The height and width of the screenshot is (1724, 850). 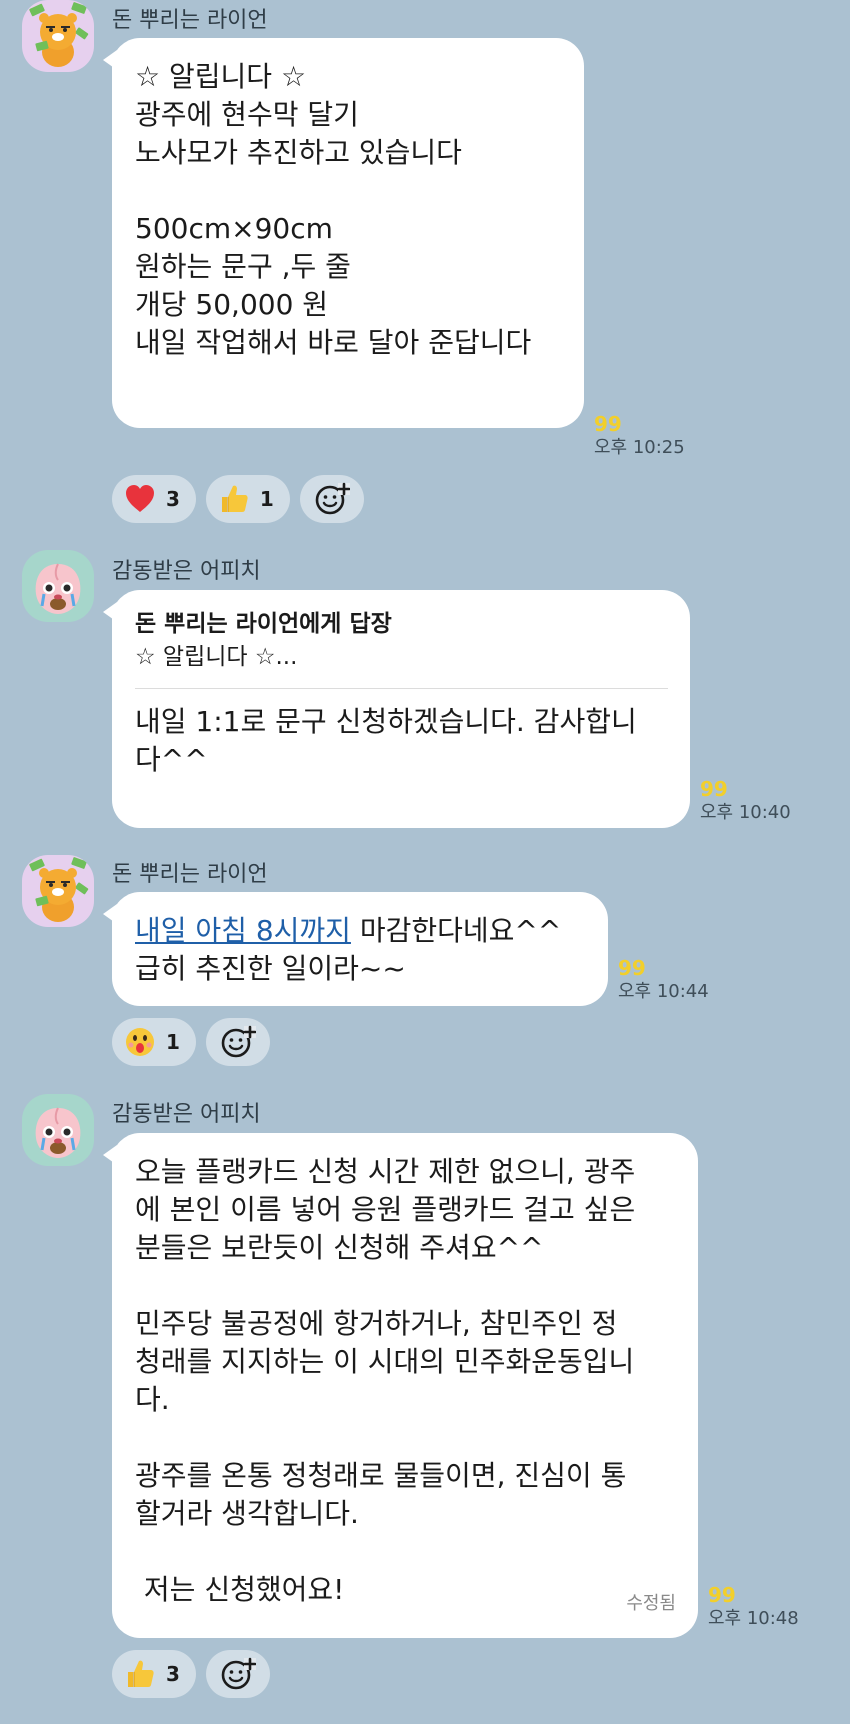 What do you see at coordinates (243, 266) in the screenshot?
I see `message-line: 원하는 문구 ,두 줄` at bounding box center [243, 266].